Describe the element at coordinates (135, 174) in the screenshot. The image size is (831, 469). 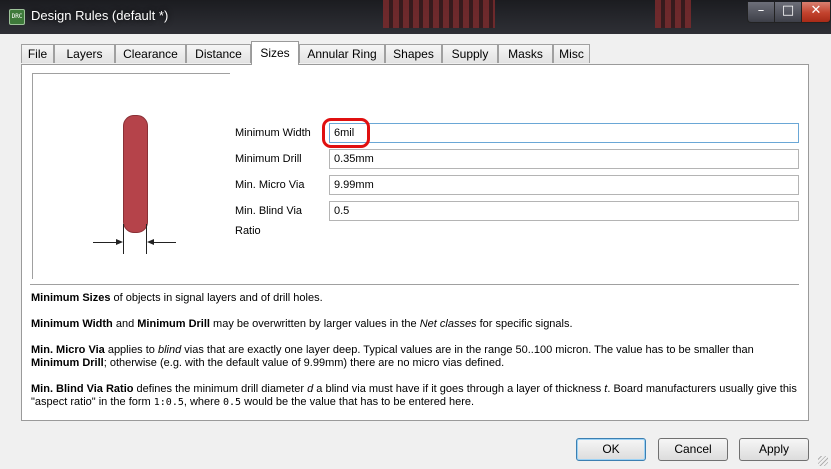
I see `track-preview` at that location.